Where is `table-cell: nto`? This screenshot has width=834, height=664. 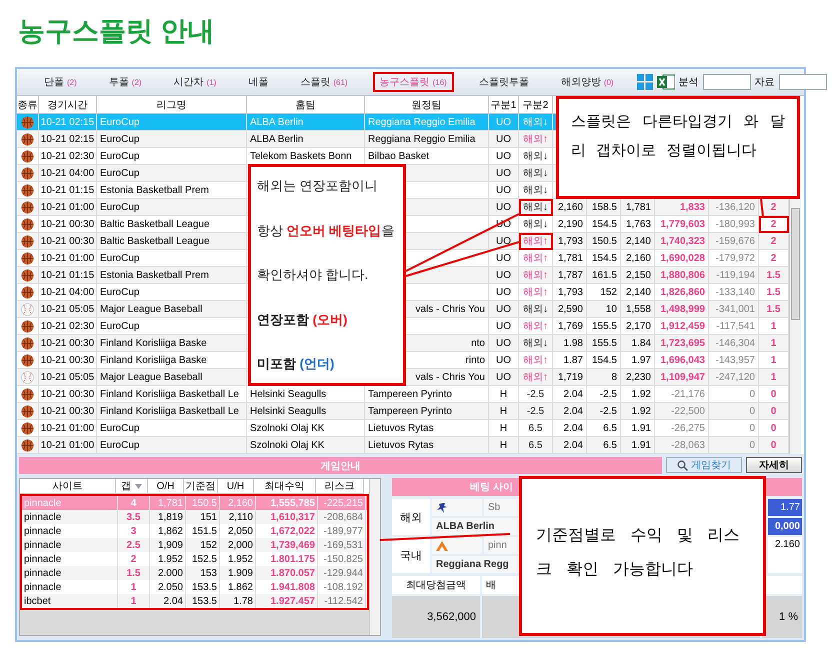
table-cell: nto is located at coordinates (478, 343).